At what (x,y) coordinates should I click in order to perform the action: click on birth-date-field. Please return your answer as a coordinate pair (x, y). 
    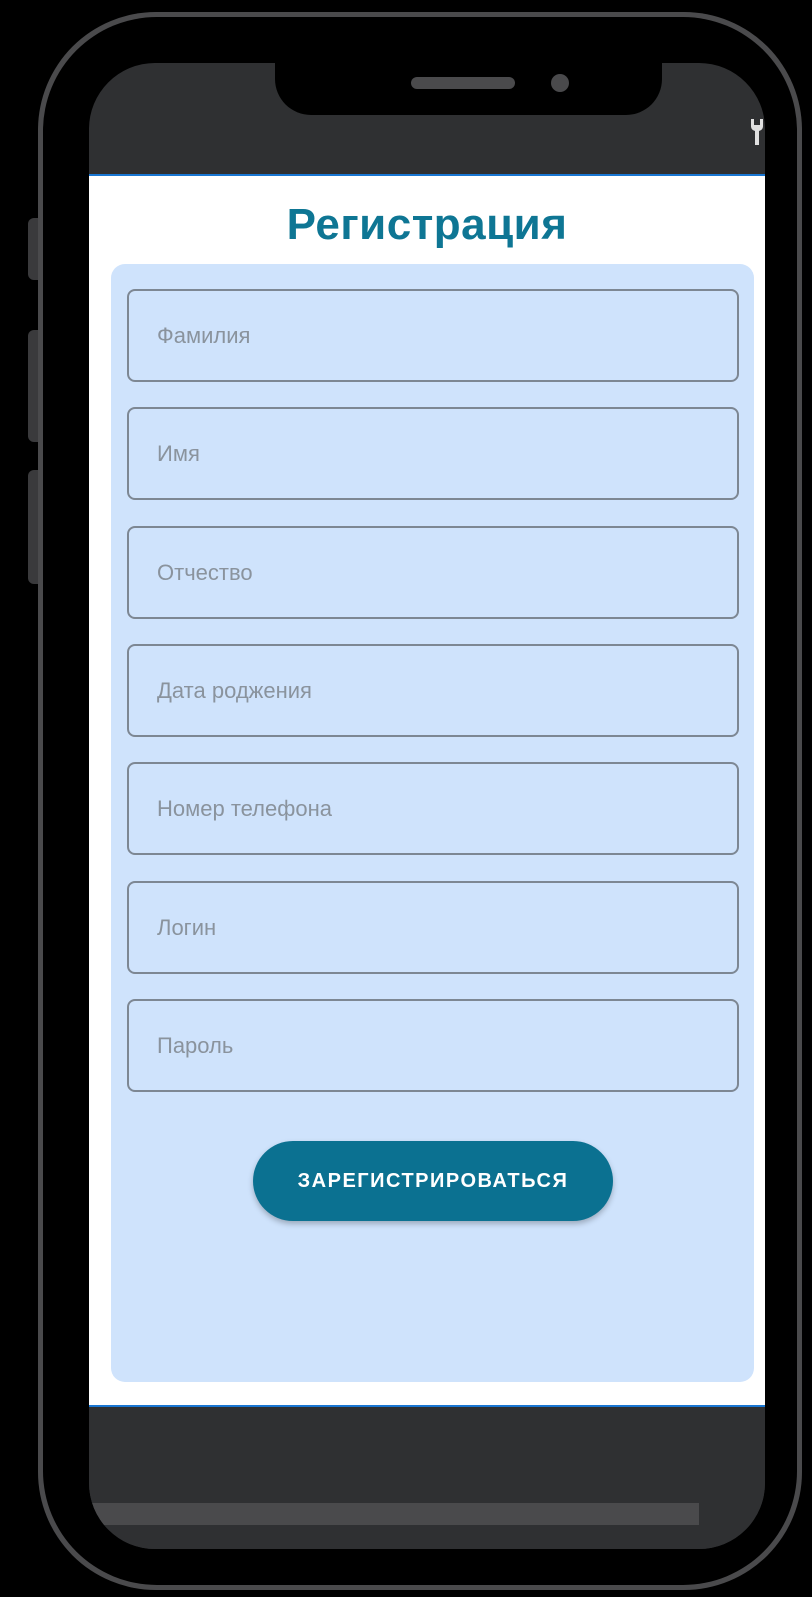
    Looking at the image, I should click on (433, 690).